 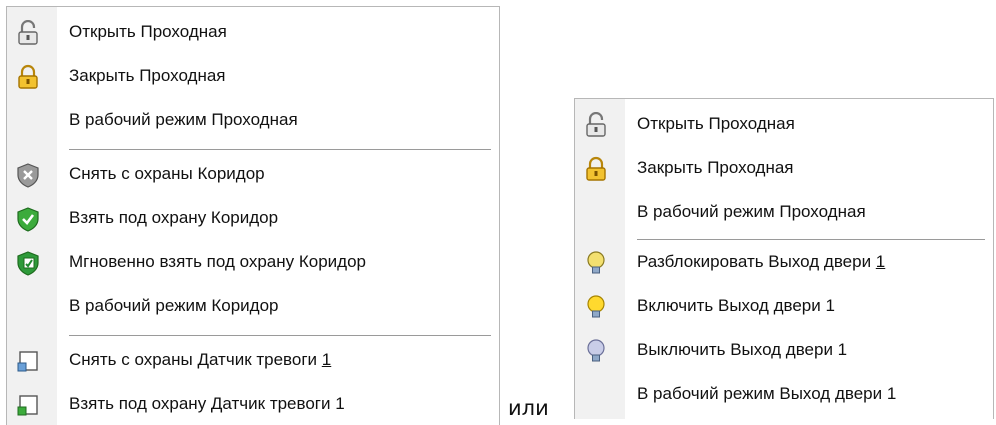 I want to click on lightbulb-on-icon, so click(x=596, y=306).